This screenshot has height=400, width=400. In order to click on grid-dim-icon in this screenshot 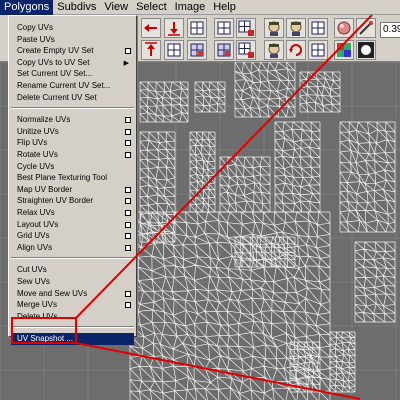, I will do `click(318, 50)`.